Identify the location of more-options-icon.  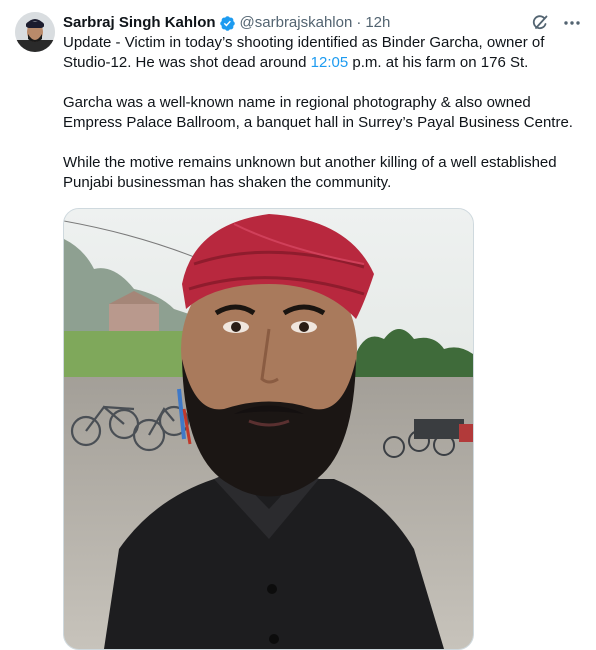
(572, 23).